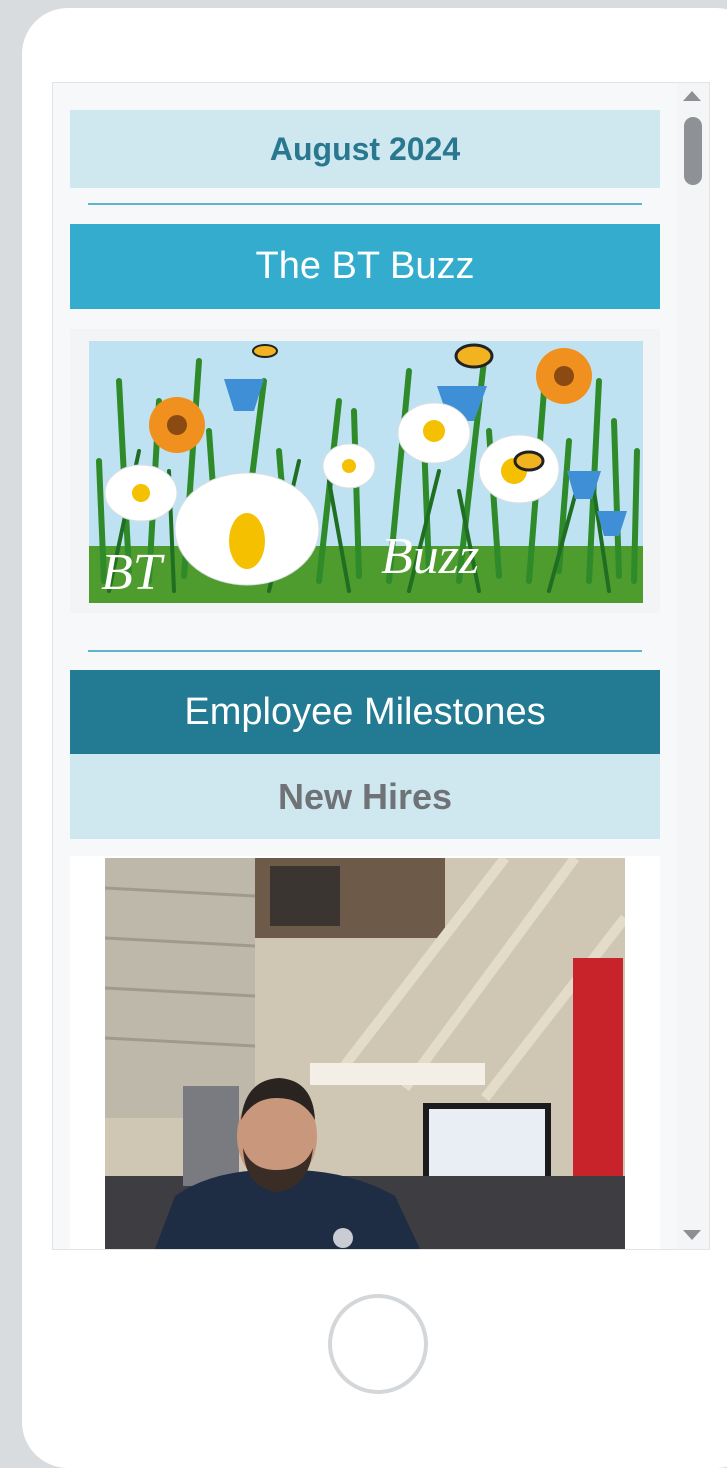 Image resolution: width=727 pixels, height=1468 pixels. What do you see at coordinates (430, 556) in the screenshot?
I see `banner-logo-right: Buzz` at bounding box center [430, 556].